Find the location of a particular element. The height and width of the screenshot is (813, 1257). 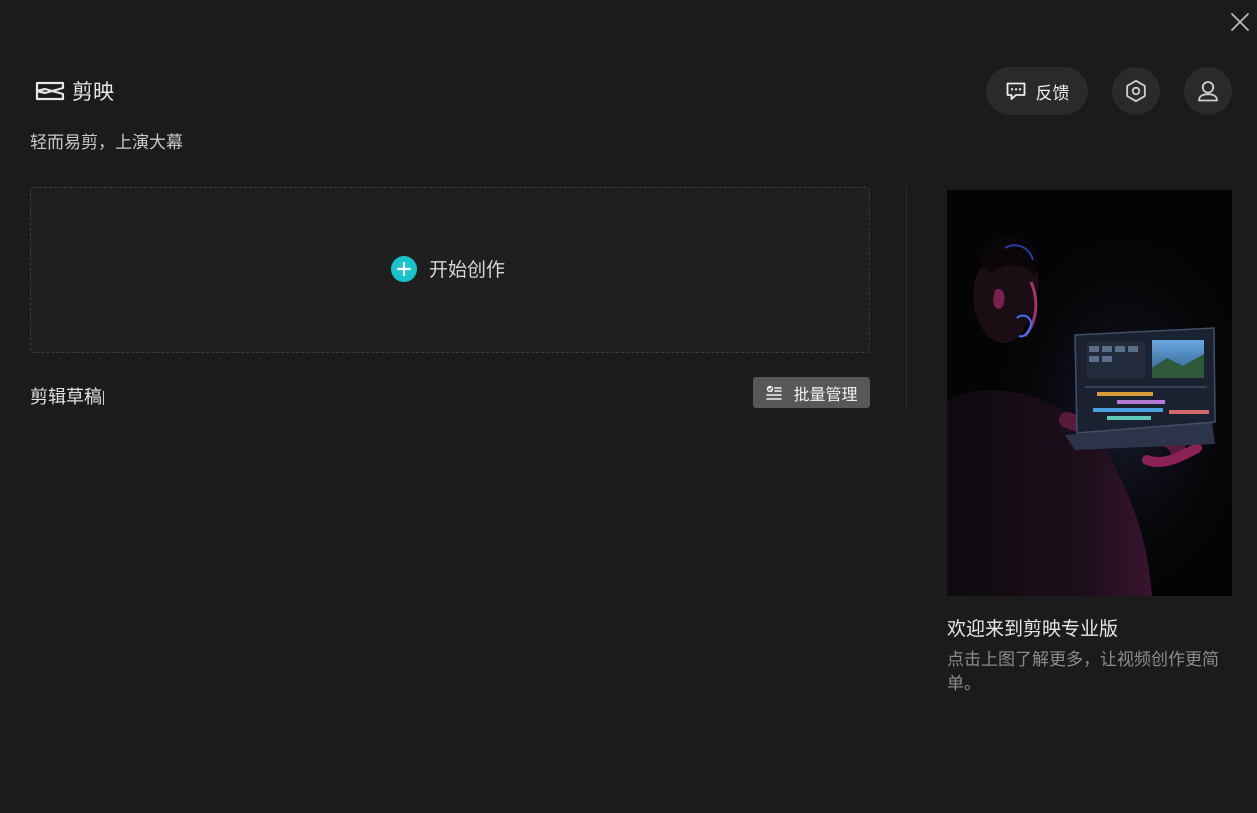

feedback-label: 反馈 is located at coordinates (1052, 93).